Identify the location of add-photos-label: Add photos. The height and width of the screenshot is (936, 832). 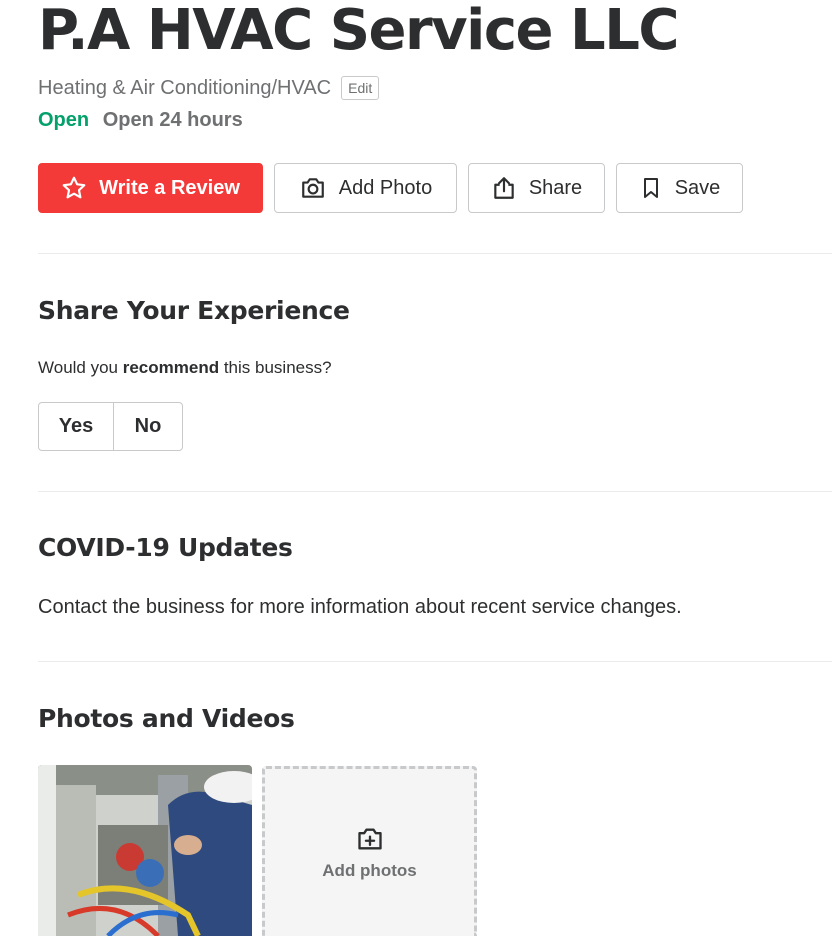
(369, 870).